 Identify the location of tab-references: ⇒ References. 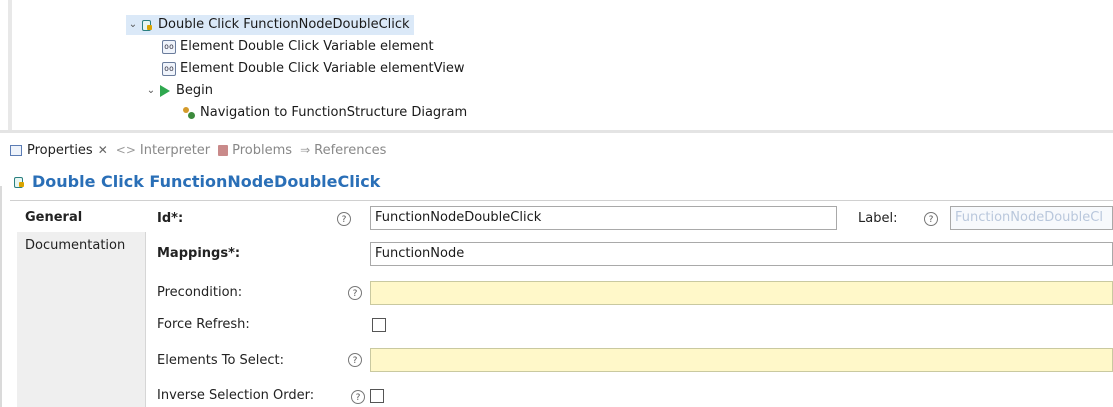
(343, 150).